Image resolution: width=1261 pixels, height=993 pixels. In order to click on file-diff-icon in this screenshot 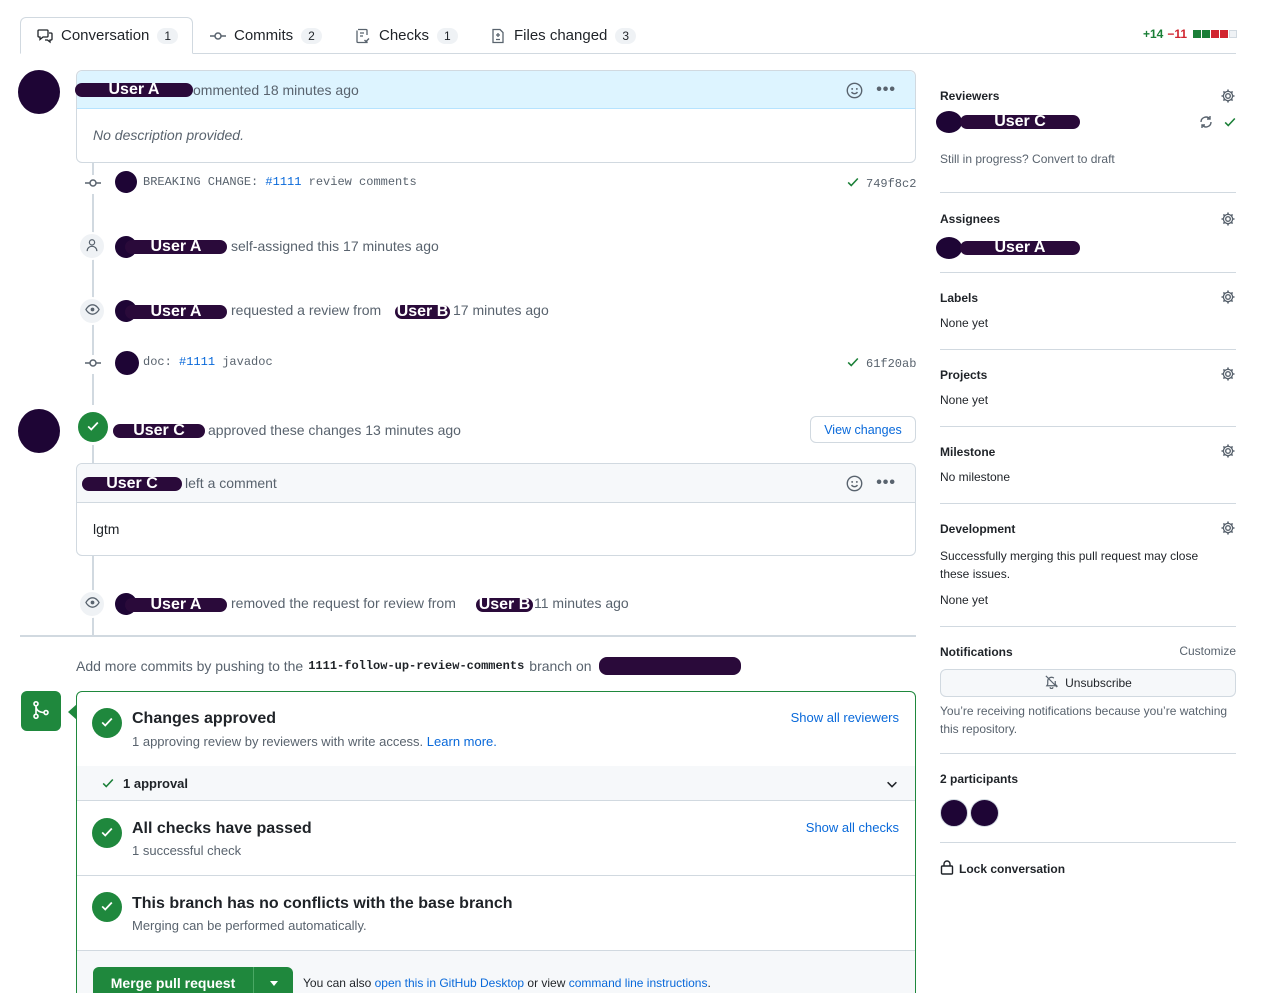, I will do `click(498, 36)`.